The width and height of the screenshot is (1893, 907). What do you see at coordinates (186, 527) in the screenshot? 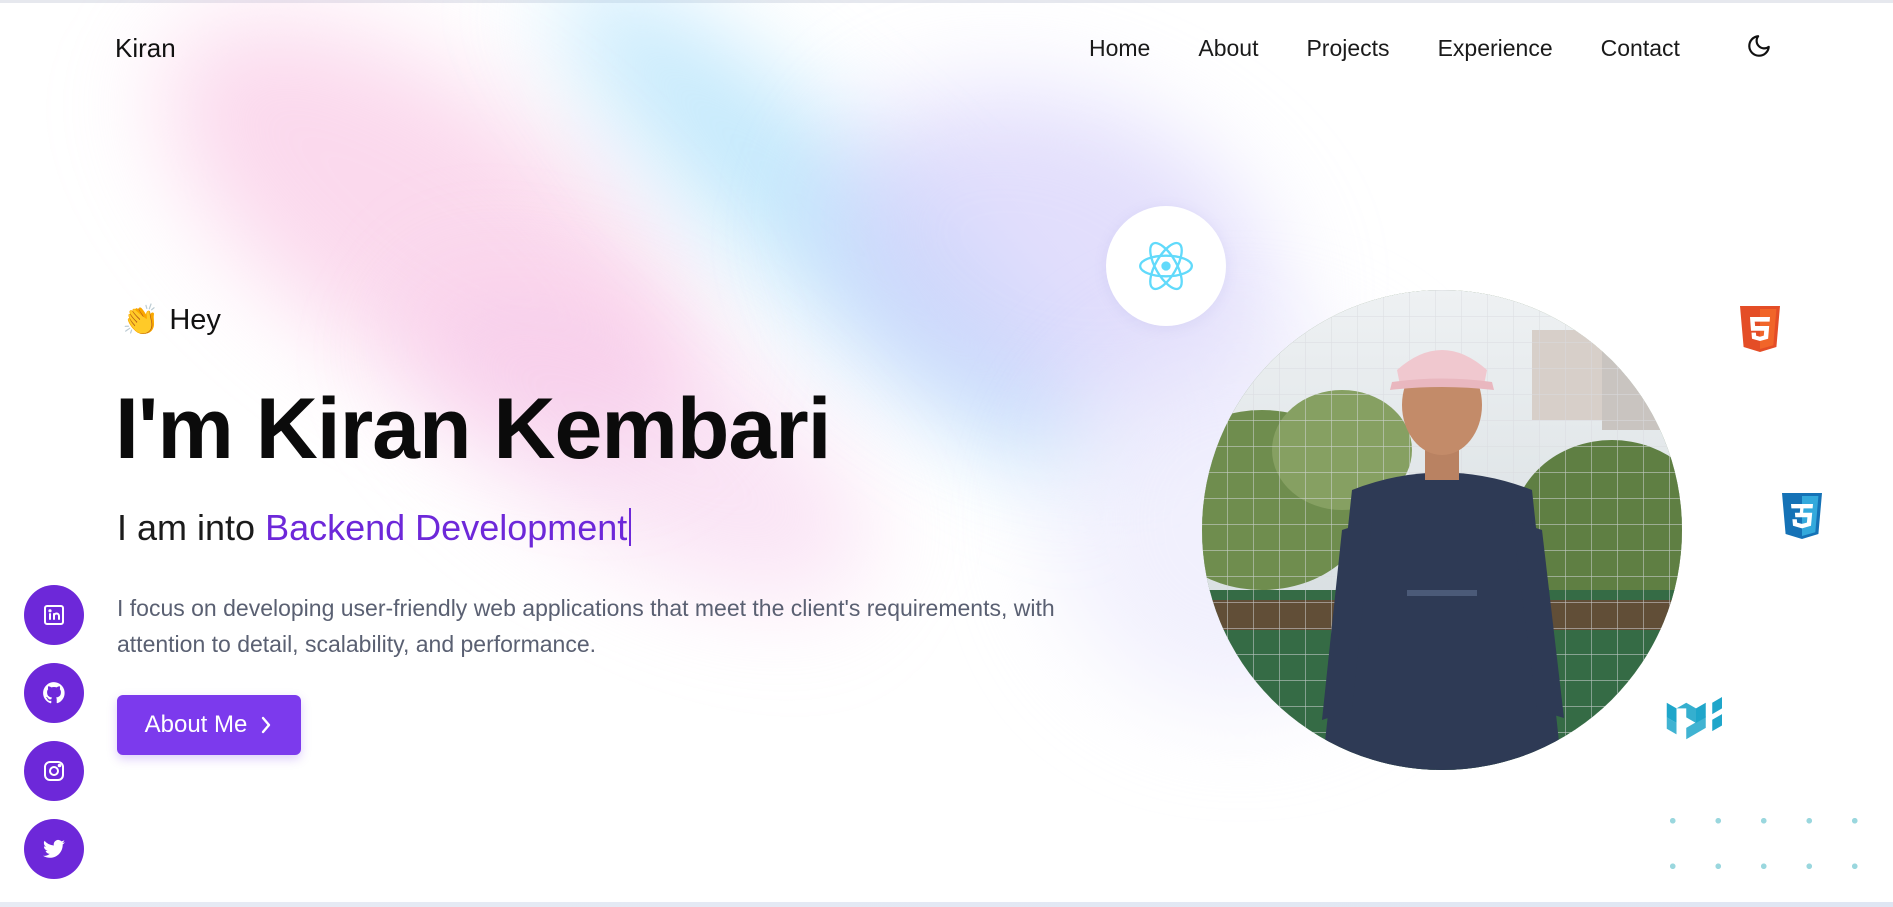
I see `subheading-prefix: I am into` at bounding box center [186, 527].